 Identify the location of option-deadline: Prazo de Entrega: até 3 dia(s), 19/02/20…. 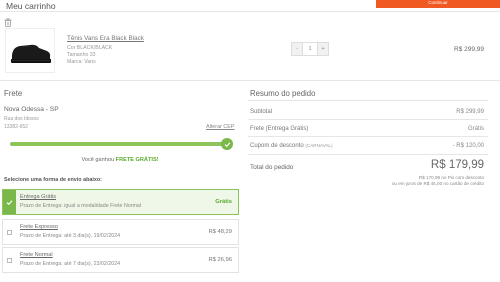
(70, 236).